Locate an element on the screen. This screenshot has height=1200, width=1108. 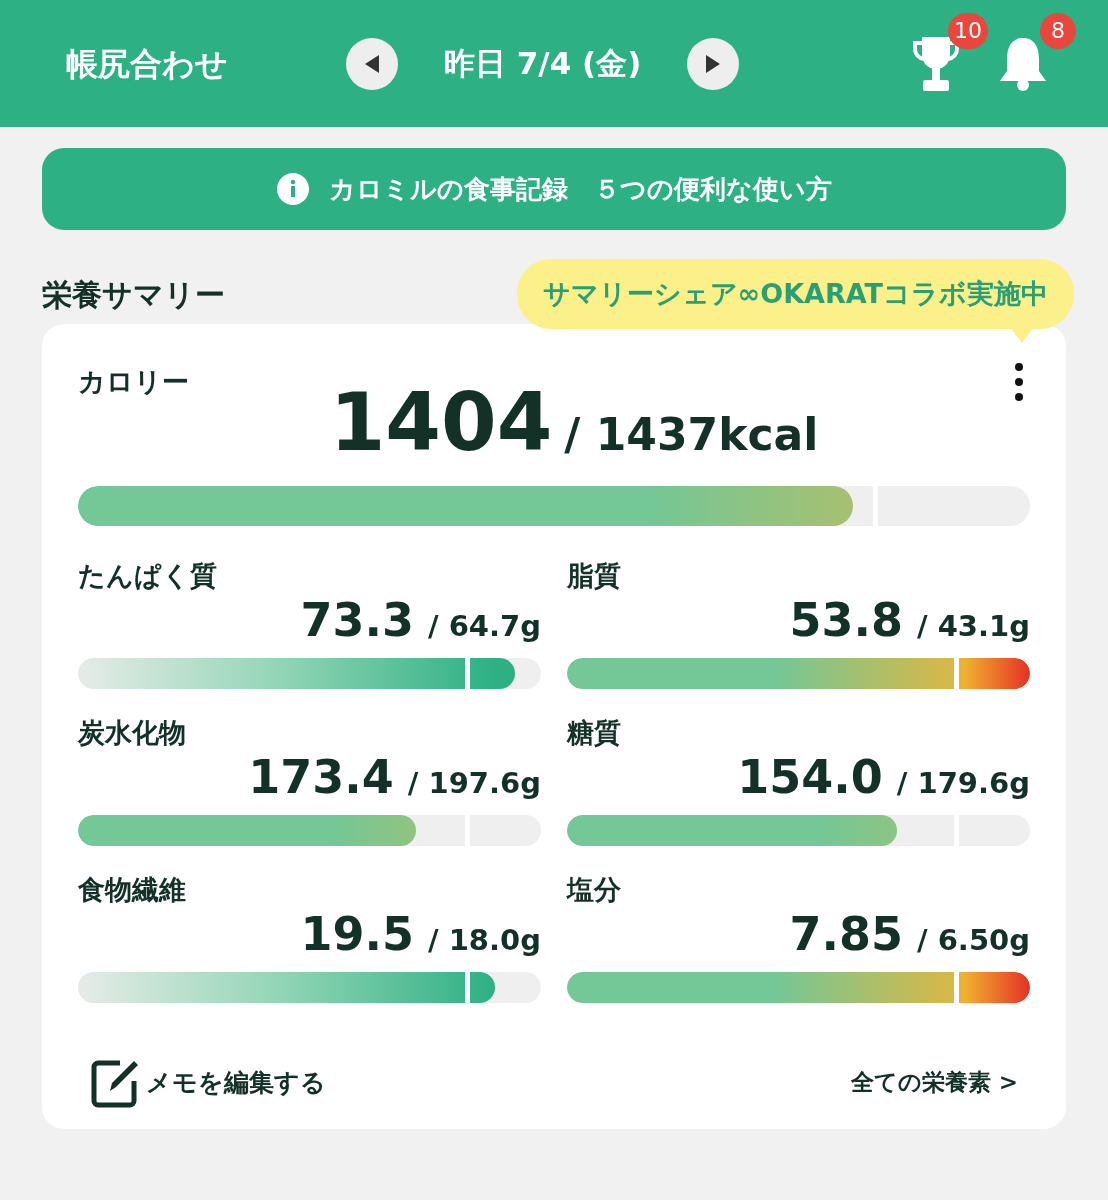
nutrient-label: 炭水化物 is located at coordinates (132, 732).